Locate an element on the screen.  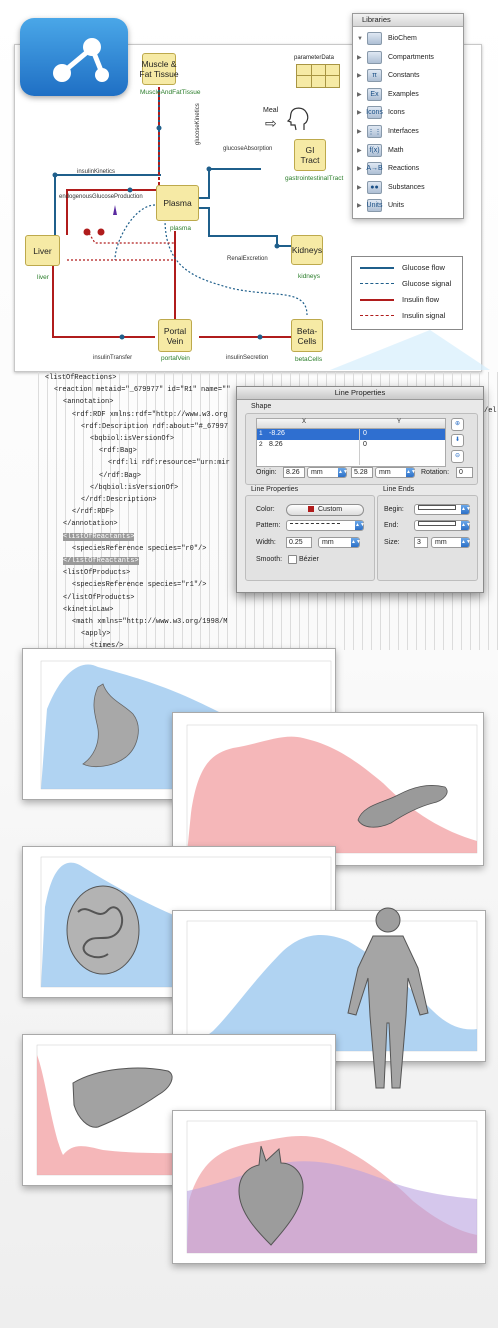
node-plasma: Plasma is located at coordinates (177, 203).